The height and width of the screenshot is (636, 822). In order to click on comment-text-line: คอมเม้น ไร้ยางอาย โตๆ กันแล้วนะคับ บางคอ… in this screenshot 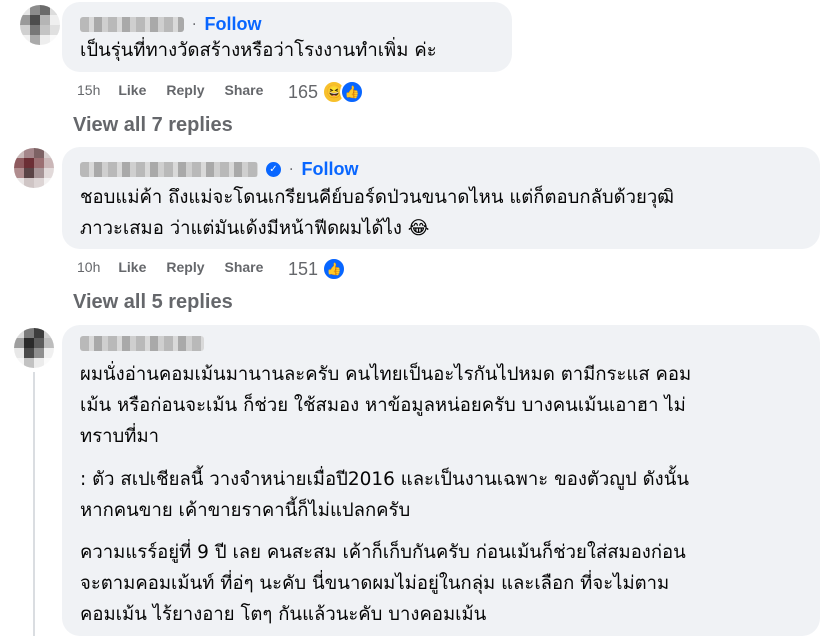, I will do `click(283, 614)`.